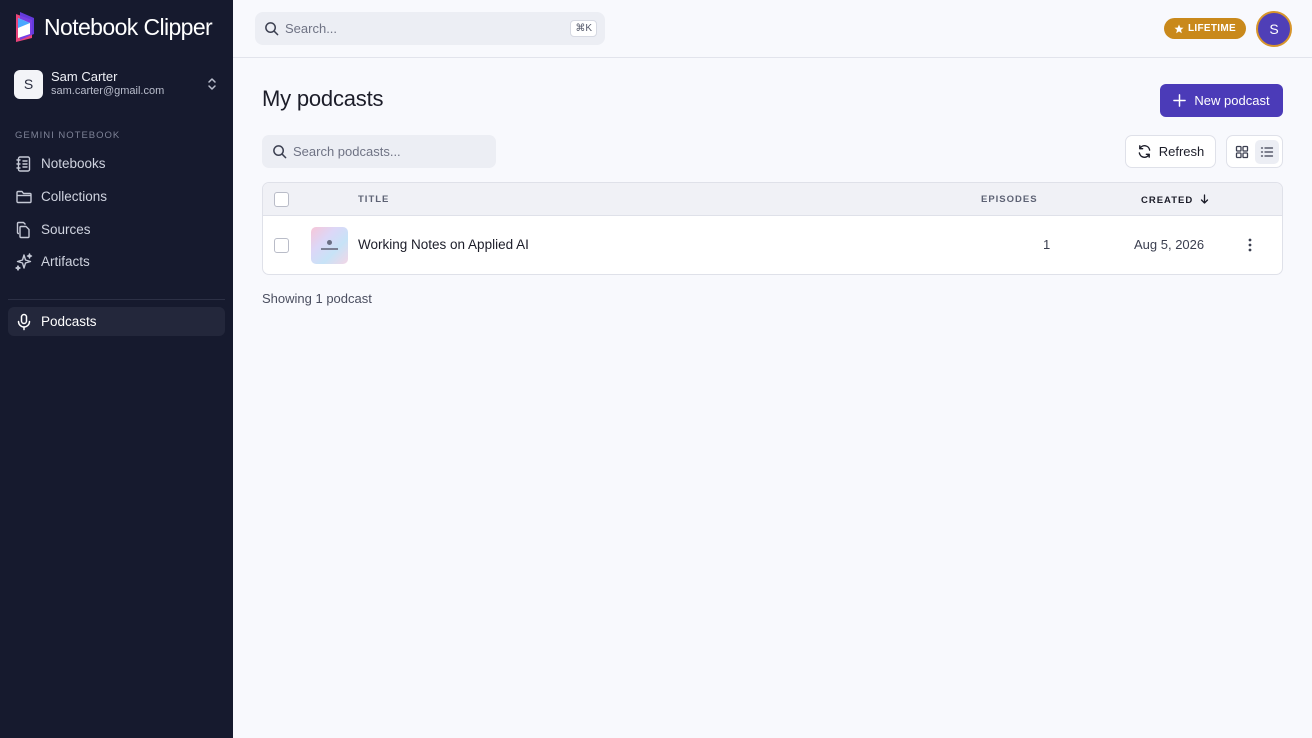 The width and height of the screenshot is (1312, 738). Describe the element at coordinates (317, 298) in the screenshot. I see `results-count: Showing 1 podcast` at that location.